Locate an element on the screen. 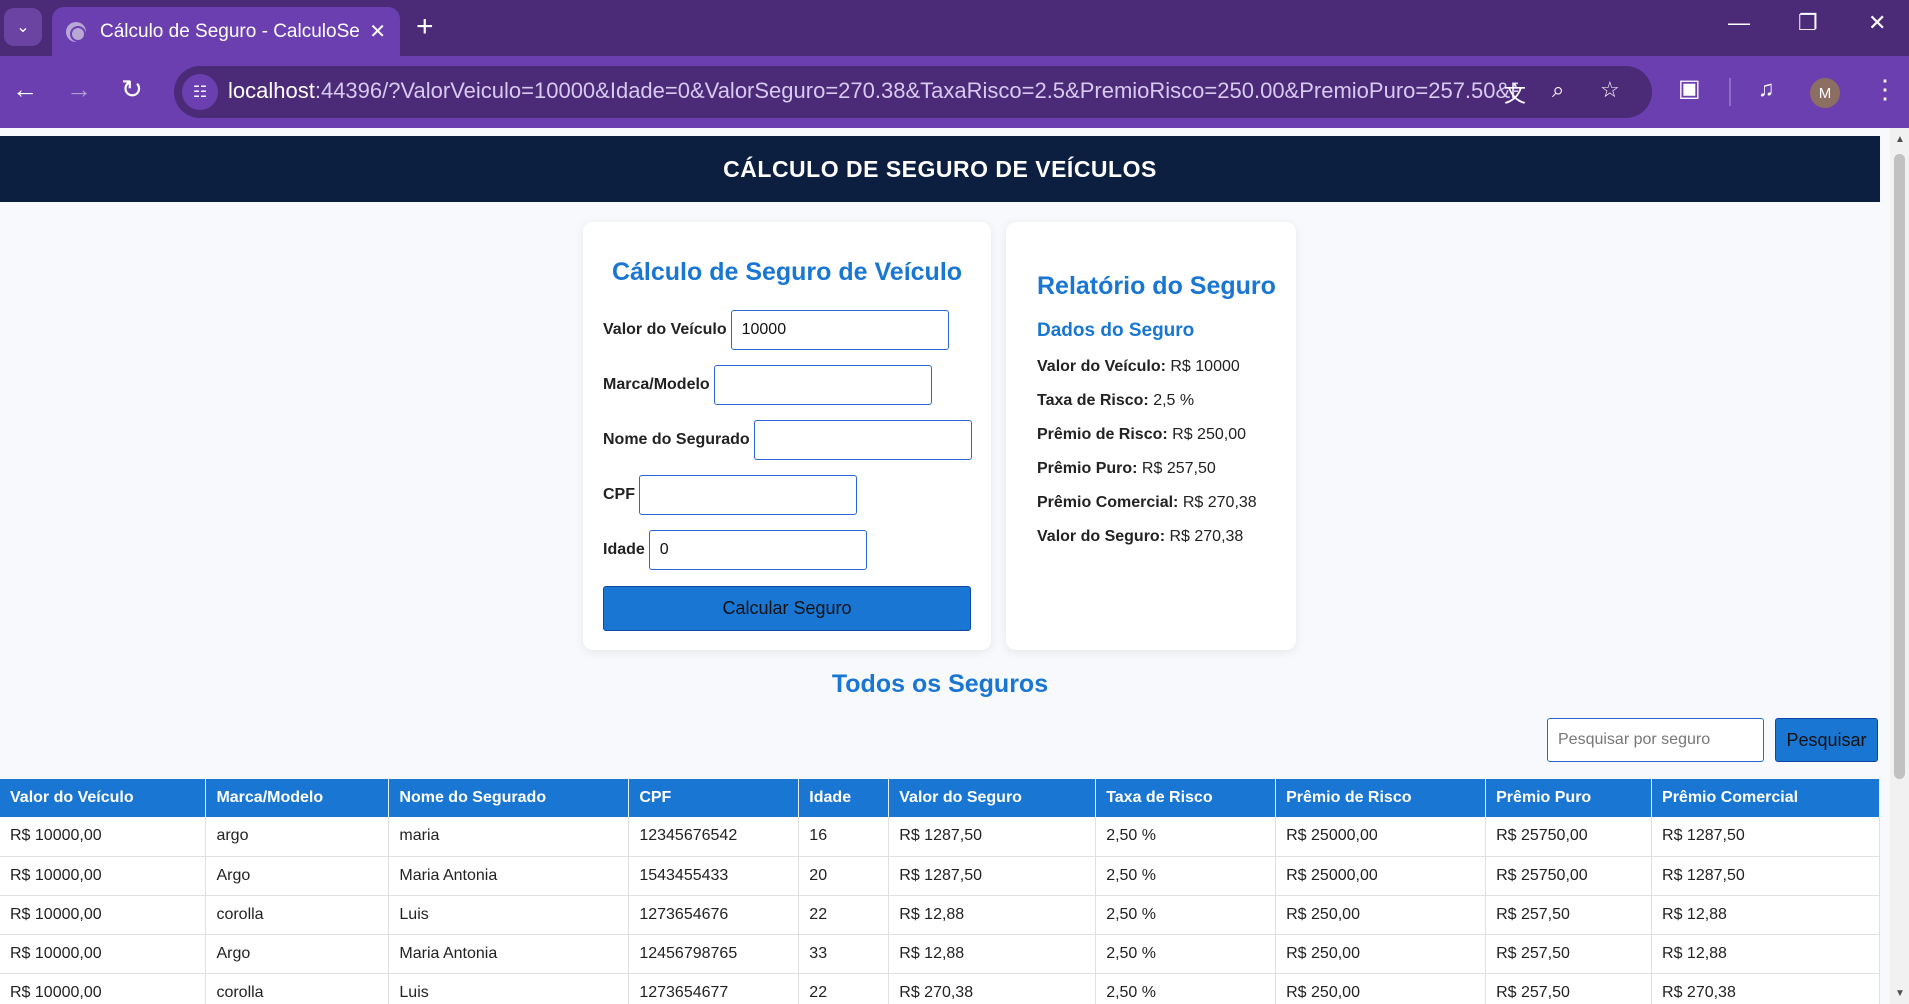 The image size is (1909, 1004). scroll-down-icon: ▼ is located at coordinates (1900, 993).